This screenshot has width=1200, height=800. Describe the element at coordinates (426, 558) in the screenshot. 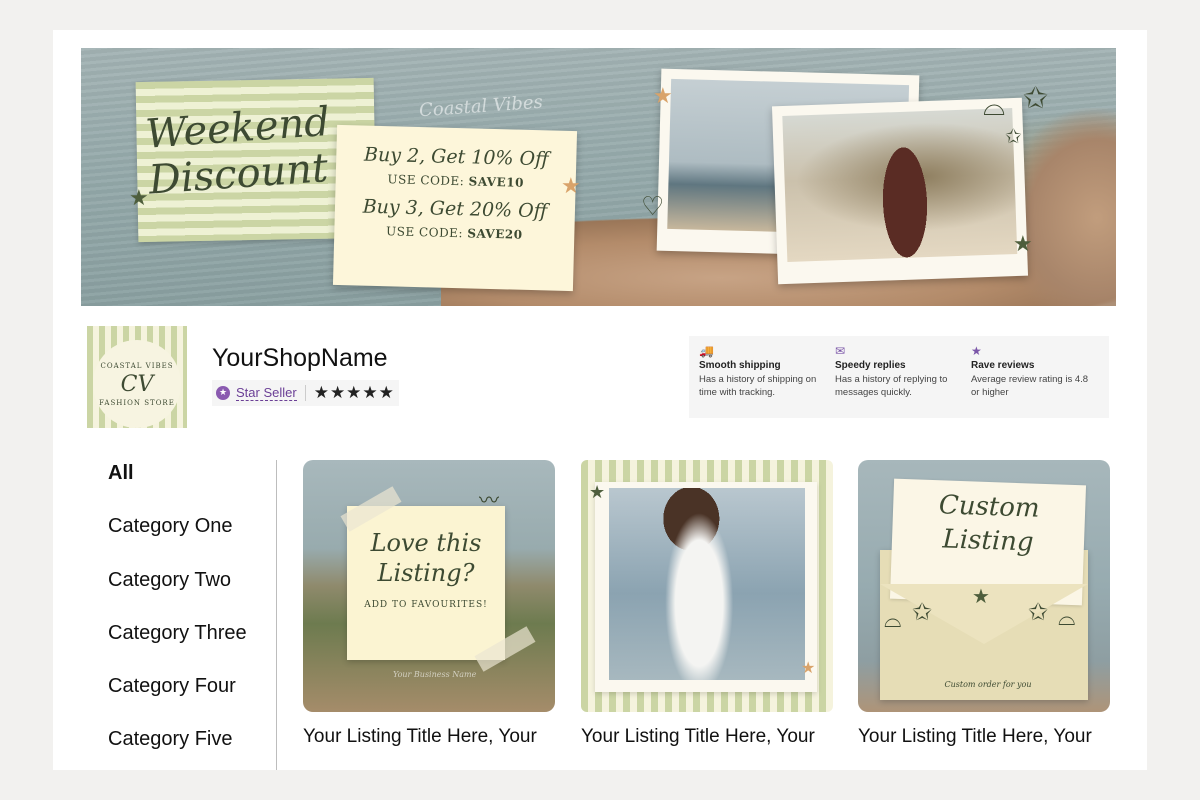

I see `listing-image-script: Love this Listing?` at that location.